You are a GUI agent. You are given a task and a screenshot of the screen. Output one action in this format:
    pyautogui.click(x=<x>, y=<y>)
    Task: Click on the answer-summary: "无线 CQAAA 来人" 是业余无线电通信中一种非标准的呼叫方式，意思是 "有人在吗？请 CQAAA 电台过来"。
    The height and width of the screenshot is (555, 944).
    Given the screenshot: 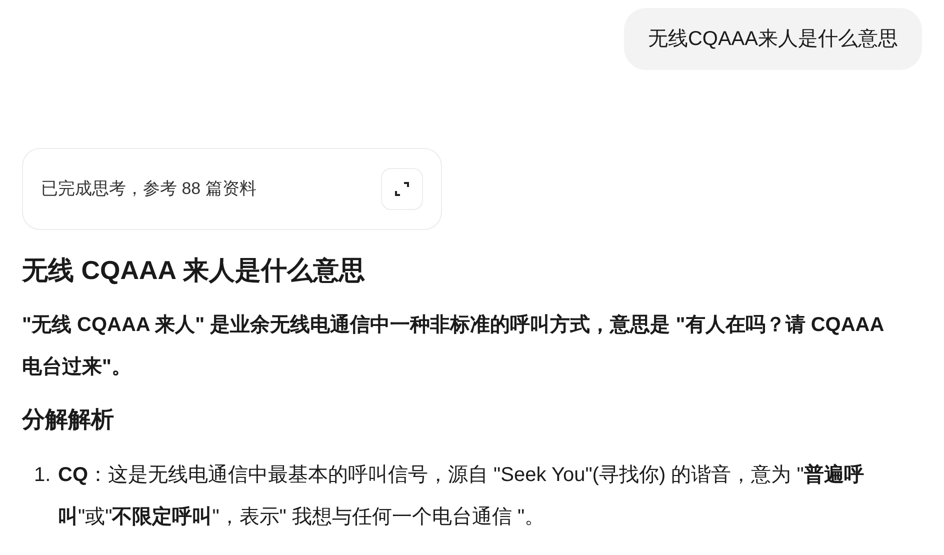 What is the action you would take?
    pyautogui.click(x=453, y=346)
    